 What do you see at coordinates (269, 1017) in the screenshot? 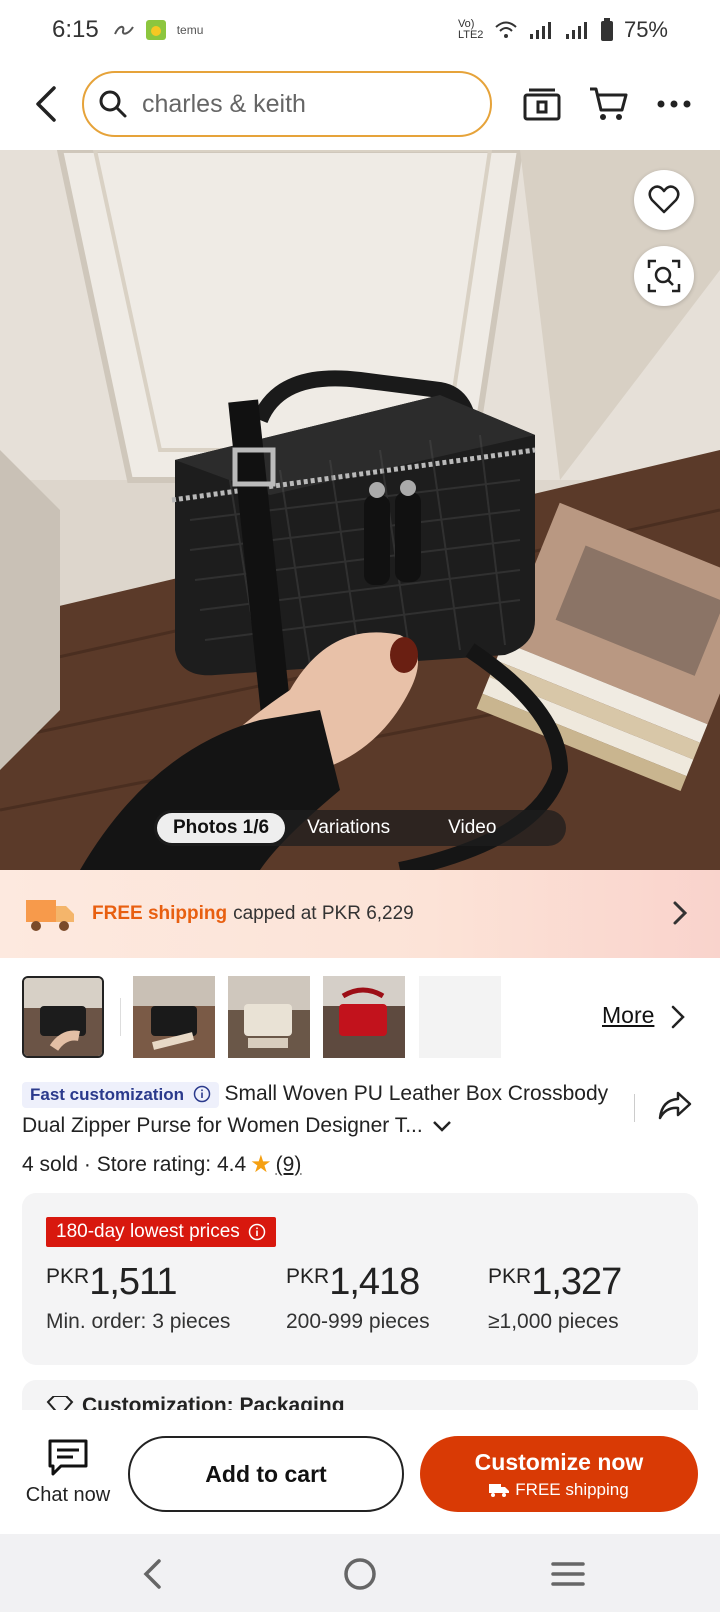
I see `thumbnail-white-bag` at bounding box center [269, 1017].